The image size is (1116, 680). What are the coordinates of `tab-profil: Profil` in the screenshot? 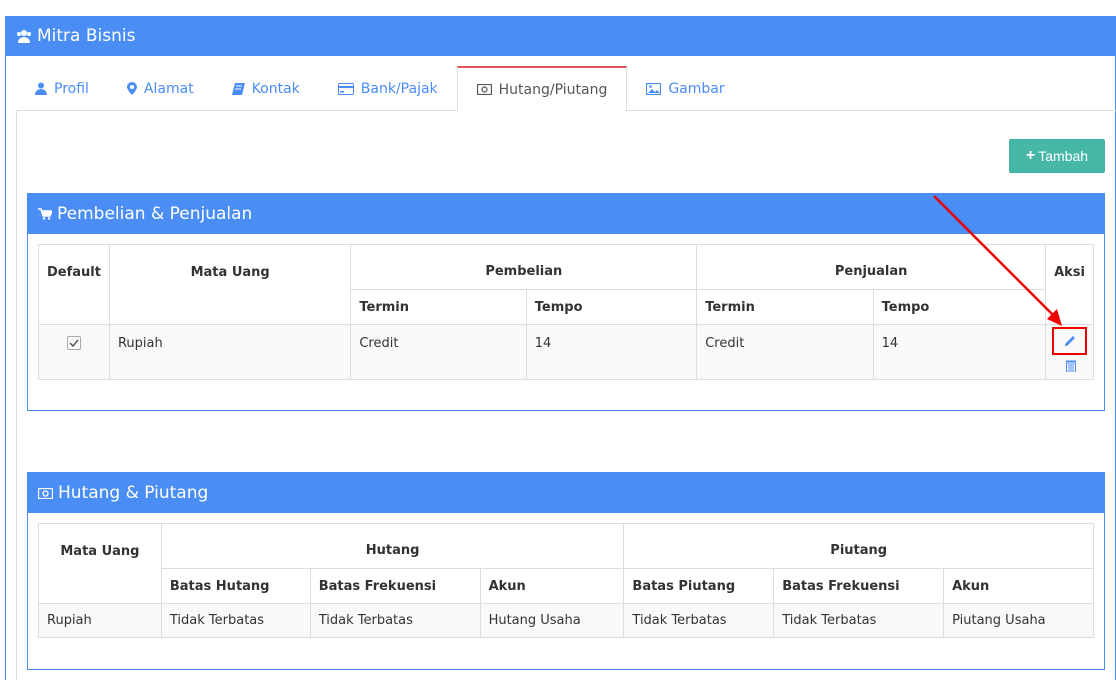 It's located at (62, 88).